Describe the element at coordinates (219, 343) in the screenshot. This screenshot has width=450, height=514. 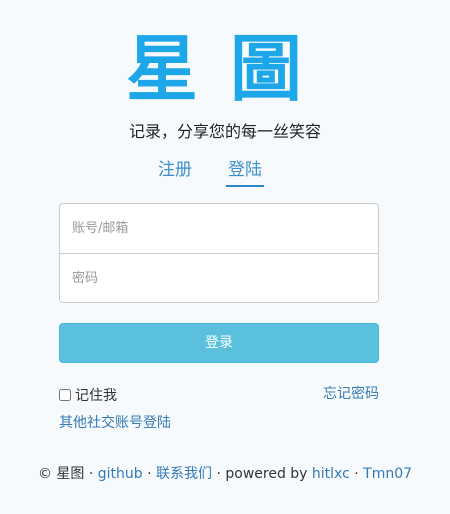
I see `login-button: 登录` at that location.